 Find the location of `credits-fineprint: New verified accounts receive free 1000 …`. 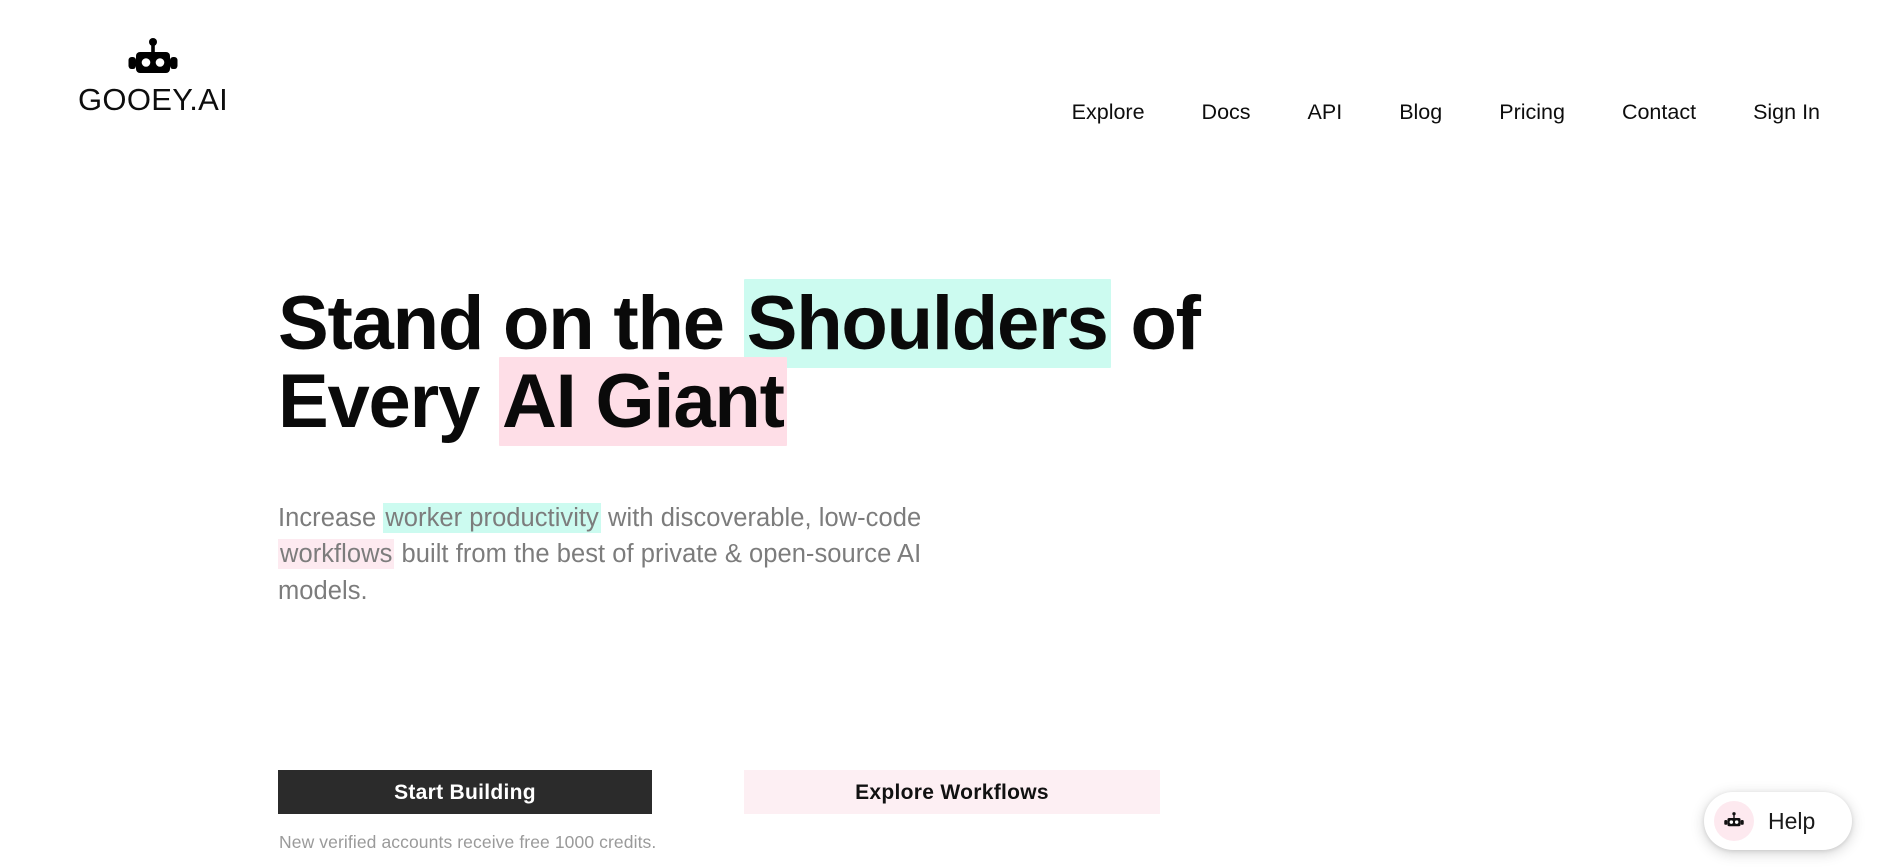

credits-fineprint: New verified accounts receive free 1000 … is located at coordinates (468, 842).